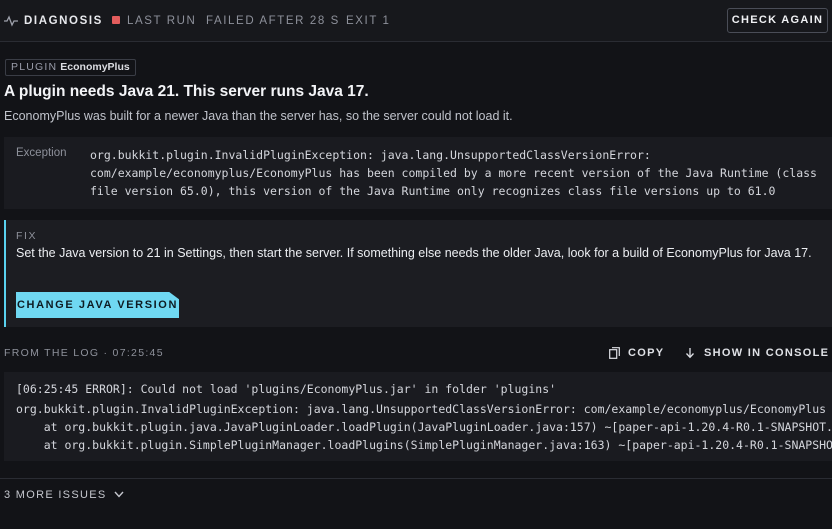 The image size is (832, 529). What do you see at coordinates (11, 21) in the screenshot?
I see `pulse-icon` at bounding box center [11, 21].